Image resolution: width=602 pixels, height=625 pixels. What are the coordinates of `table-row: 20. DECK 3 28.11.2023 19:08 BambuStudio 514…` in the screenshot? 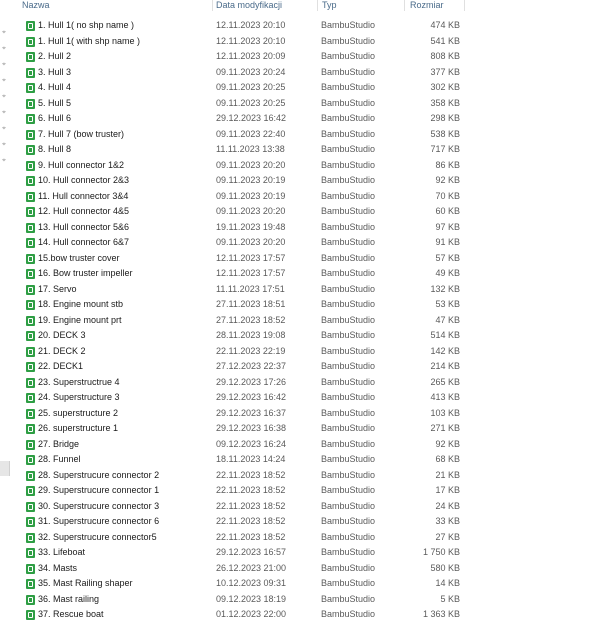 It's located at (242, 336).